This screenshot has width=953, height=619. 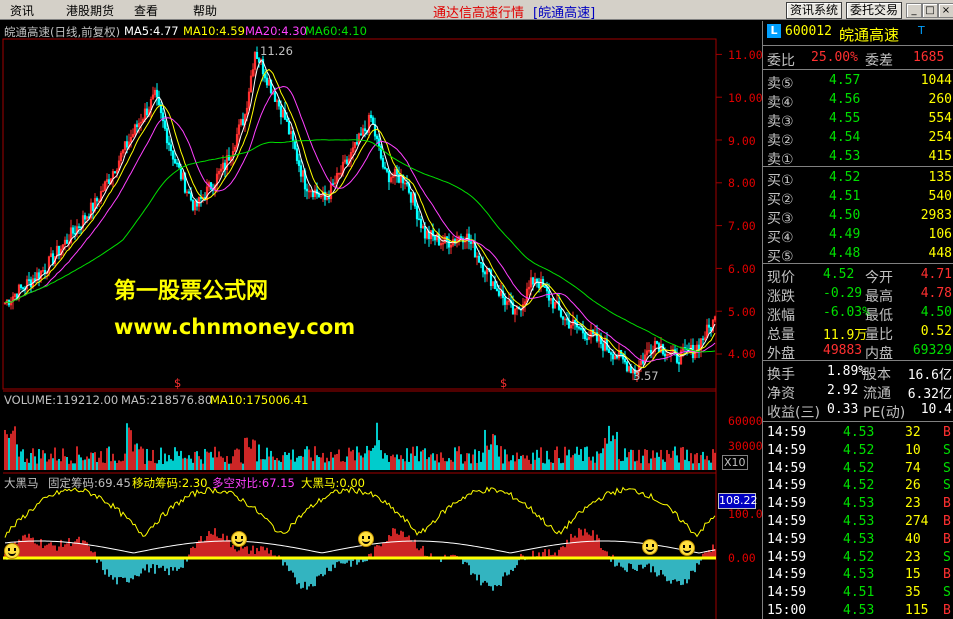 I want to click on buy-level-row: 买② 4.51 540, so click(x=858, y=198).